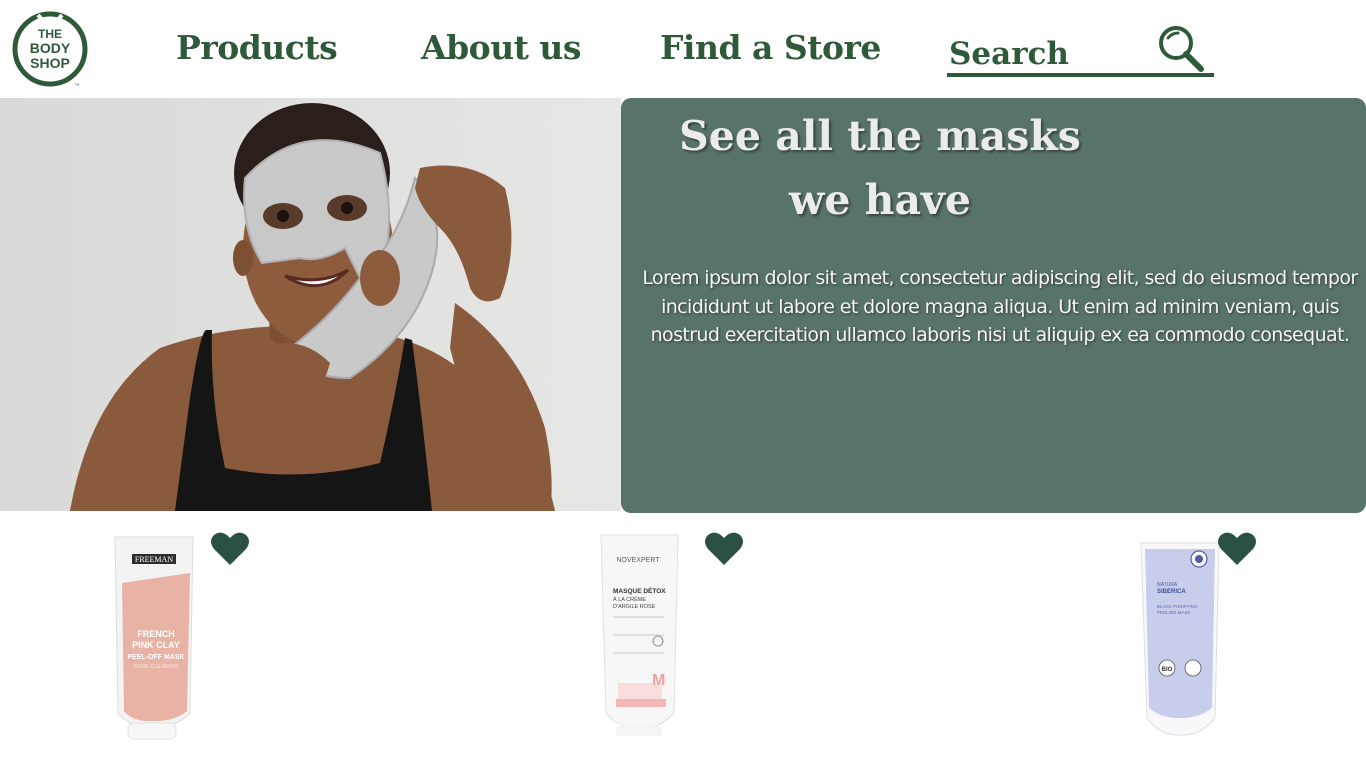 This screenshot has height=768, width=1366. Describe the element at coordinates (634, 607) in the screenshot. I see `novexpert-line3: D'ARGILE ROSE` at that location.